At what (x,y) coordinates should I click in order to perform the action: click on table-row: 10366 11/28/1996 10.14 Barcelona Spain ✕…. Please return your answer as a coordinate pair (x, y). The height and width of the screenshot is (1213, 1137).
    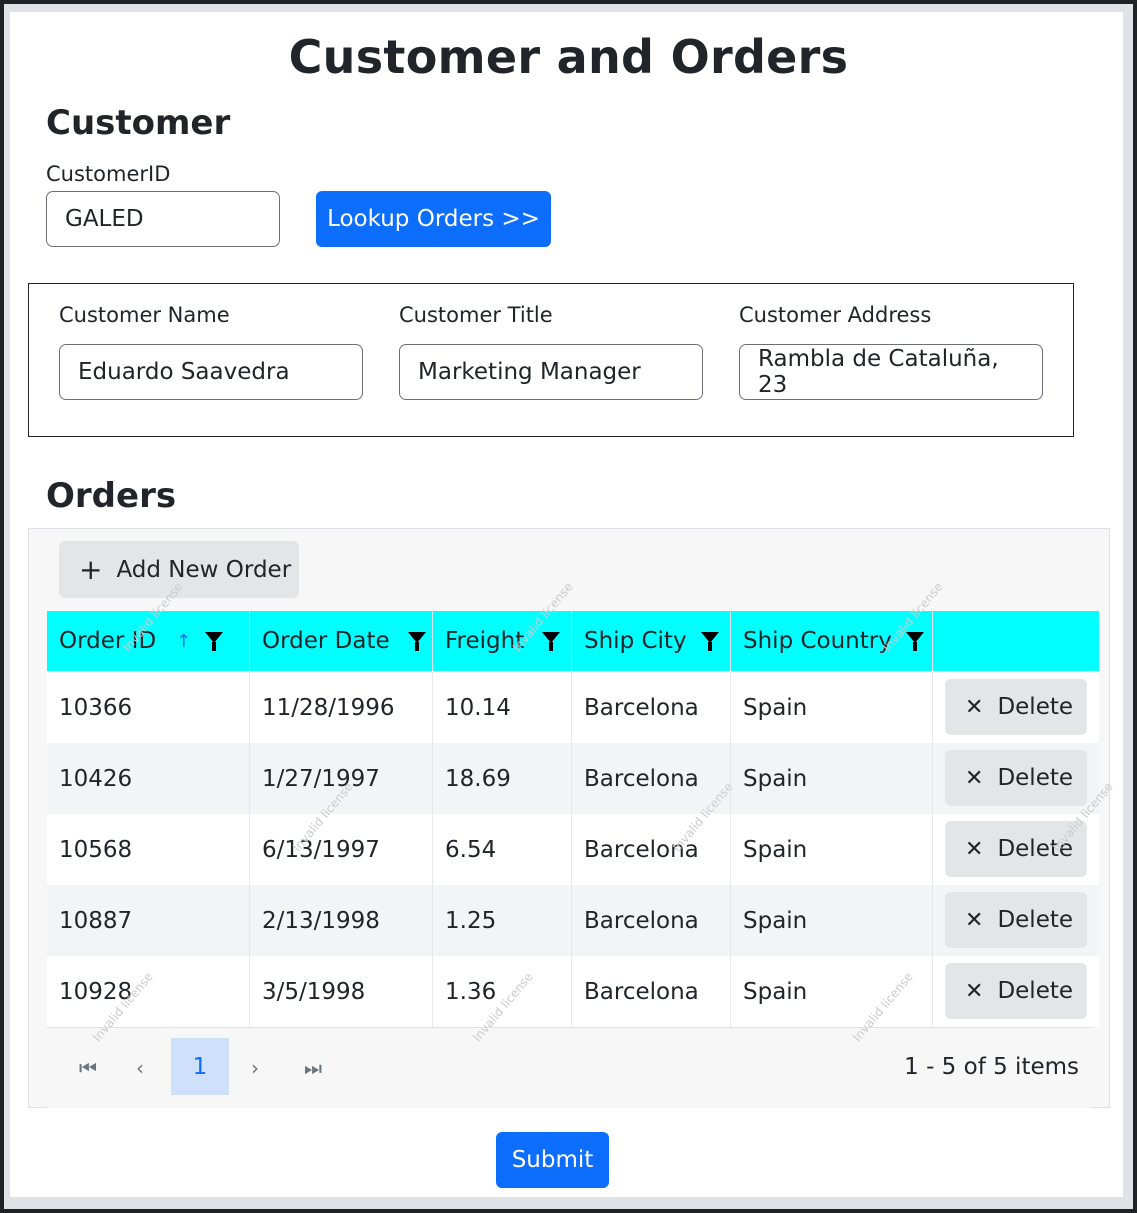
    Looking at the image, I should click on (573, 707).